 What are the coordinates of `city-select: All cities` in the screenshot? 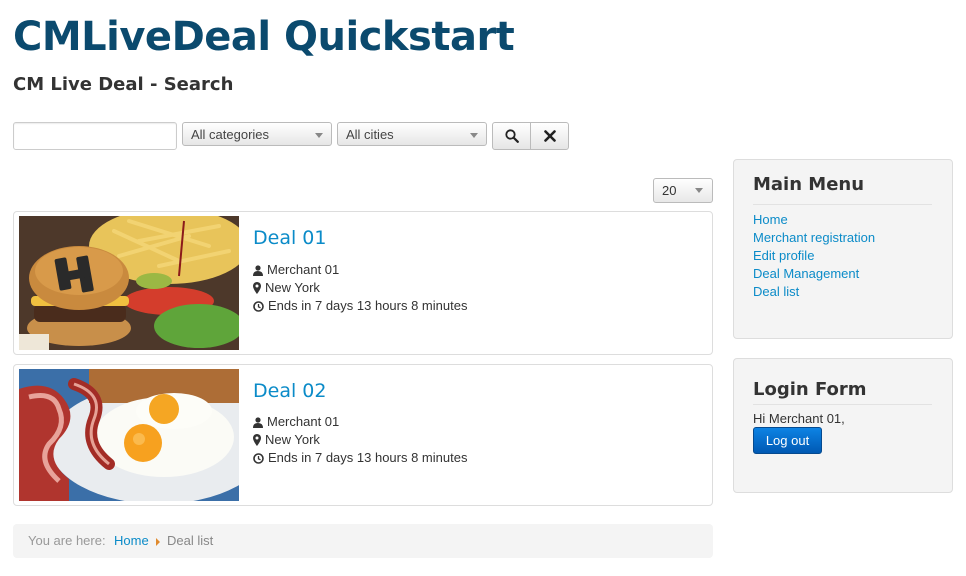 It's located at (412, 134).